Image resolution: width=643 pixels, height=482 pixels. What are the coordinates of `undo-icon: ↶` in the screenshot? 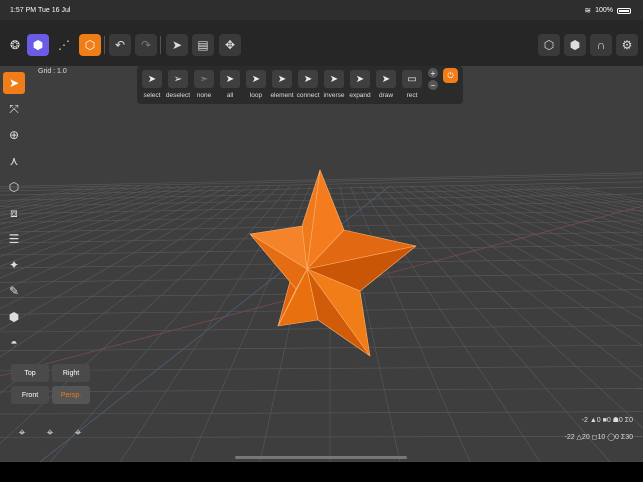 It's located at (120, 45).